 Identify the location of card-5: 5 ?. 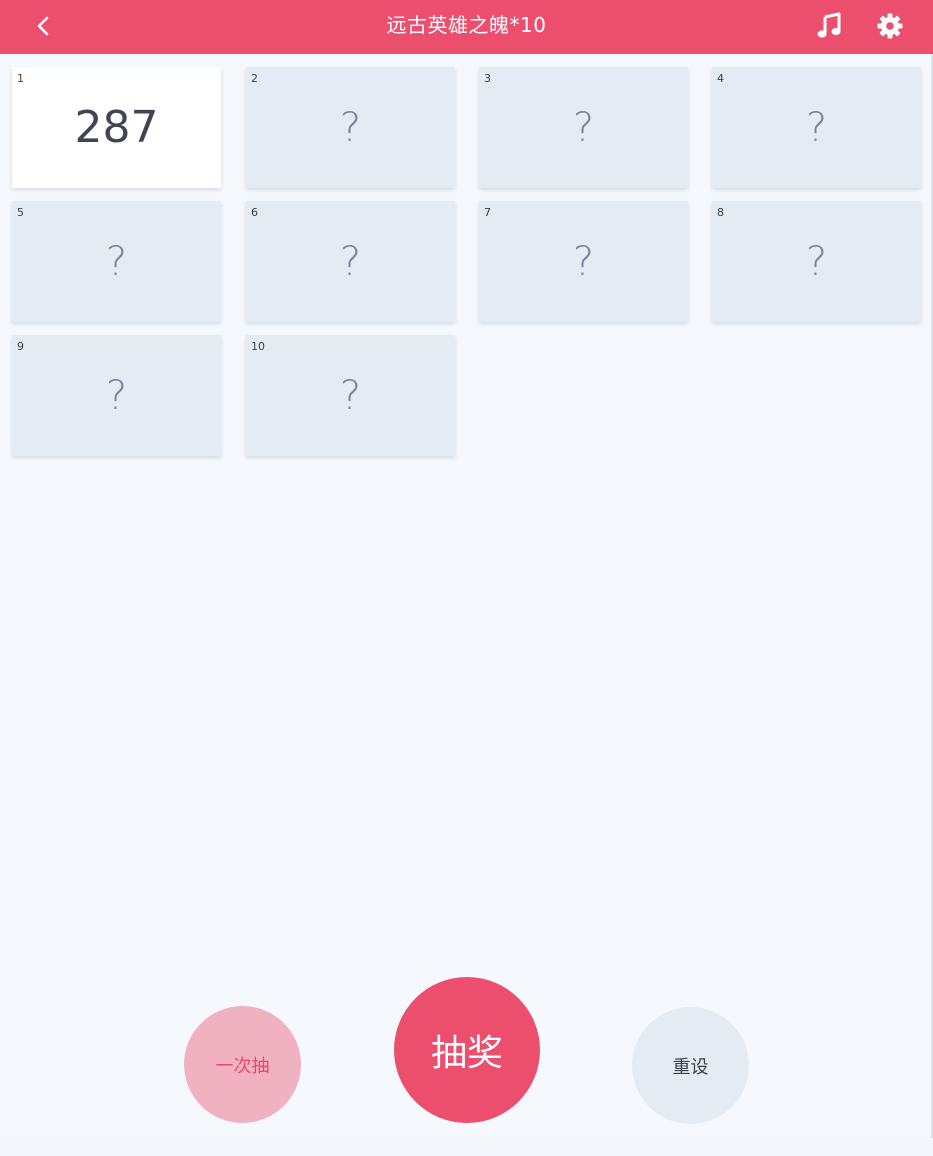
(116, 261).